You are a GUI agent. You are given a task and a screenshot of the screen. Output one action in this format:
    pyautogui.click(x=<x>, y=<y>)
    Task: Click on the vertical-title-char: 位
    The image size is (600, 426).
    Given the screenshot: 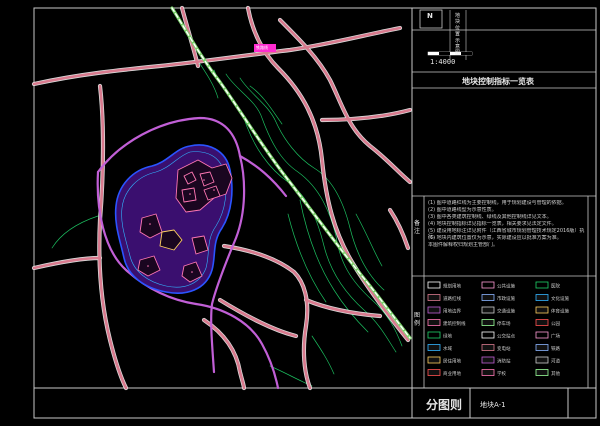 What is the action you would take?
    pyautogui.click(x=457, y=27)
    